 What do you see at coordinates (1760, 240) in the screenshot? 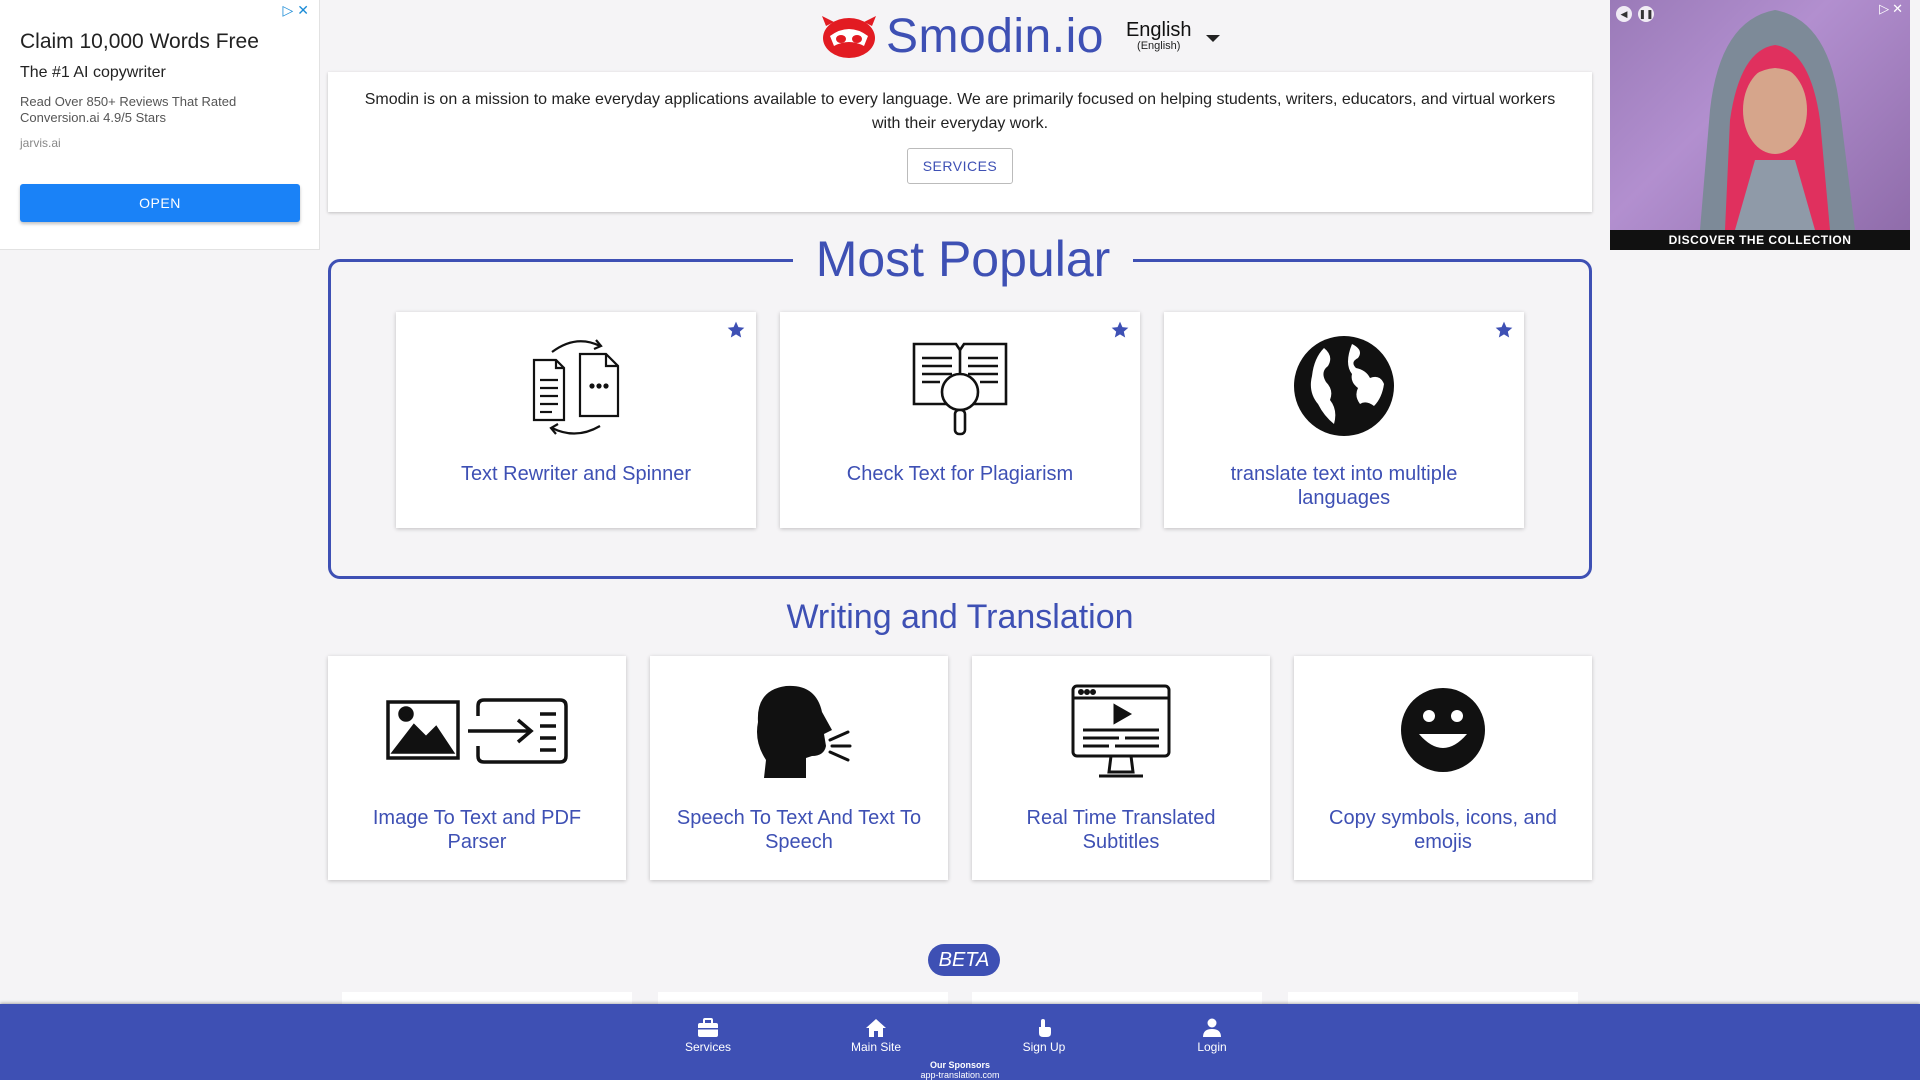
I see `ad-caption: DISCOVER THE COLLECTION` at bounding box center [1760, 240].